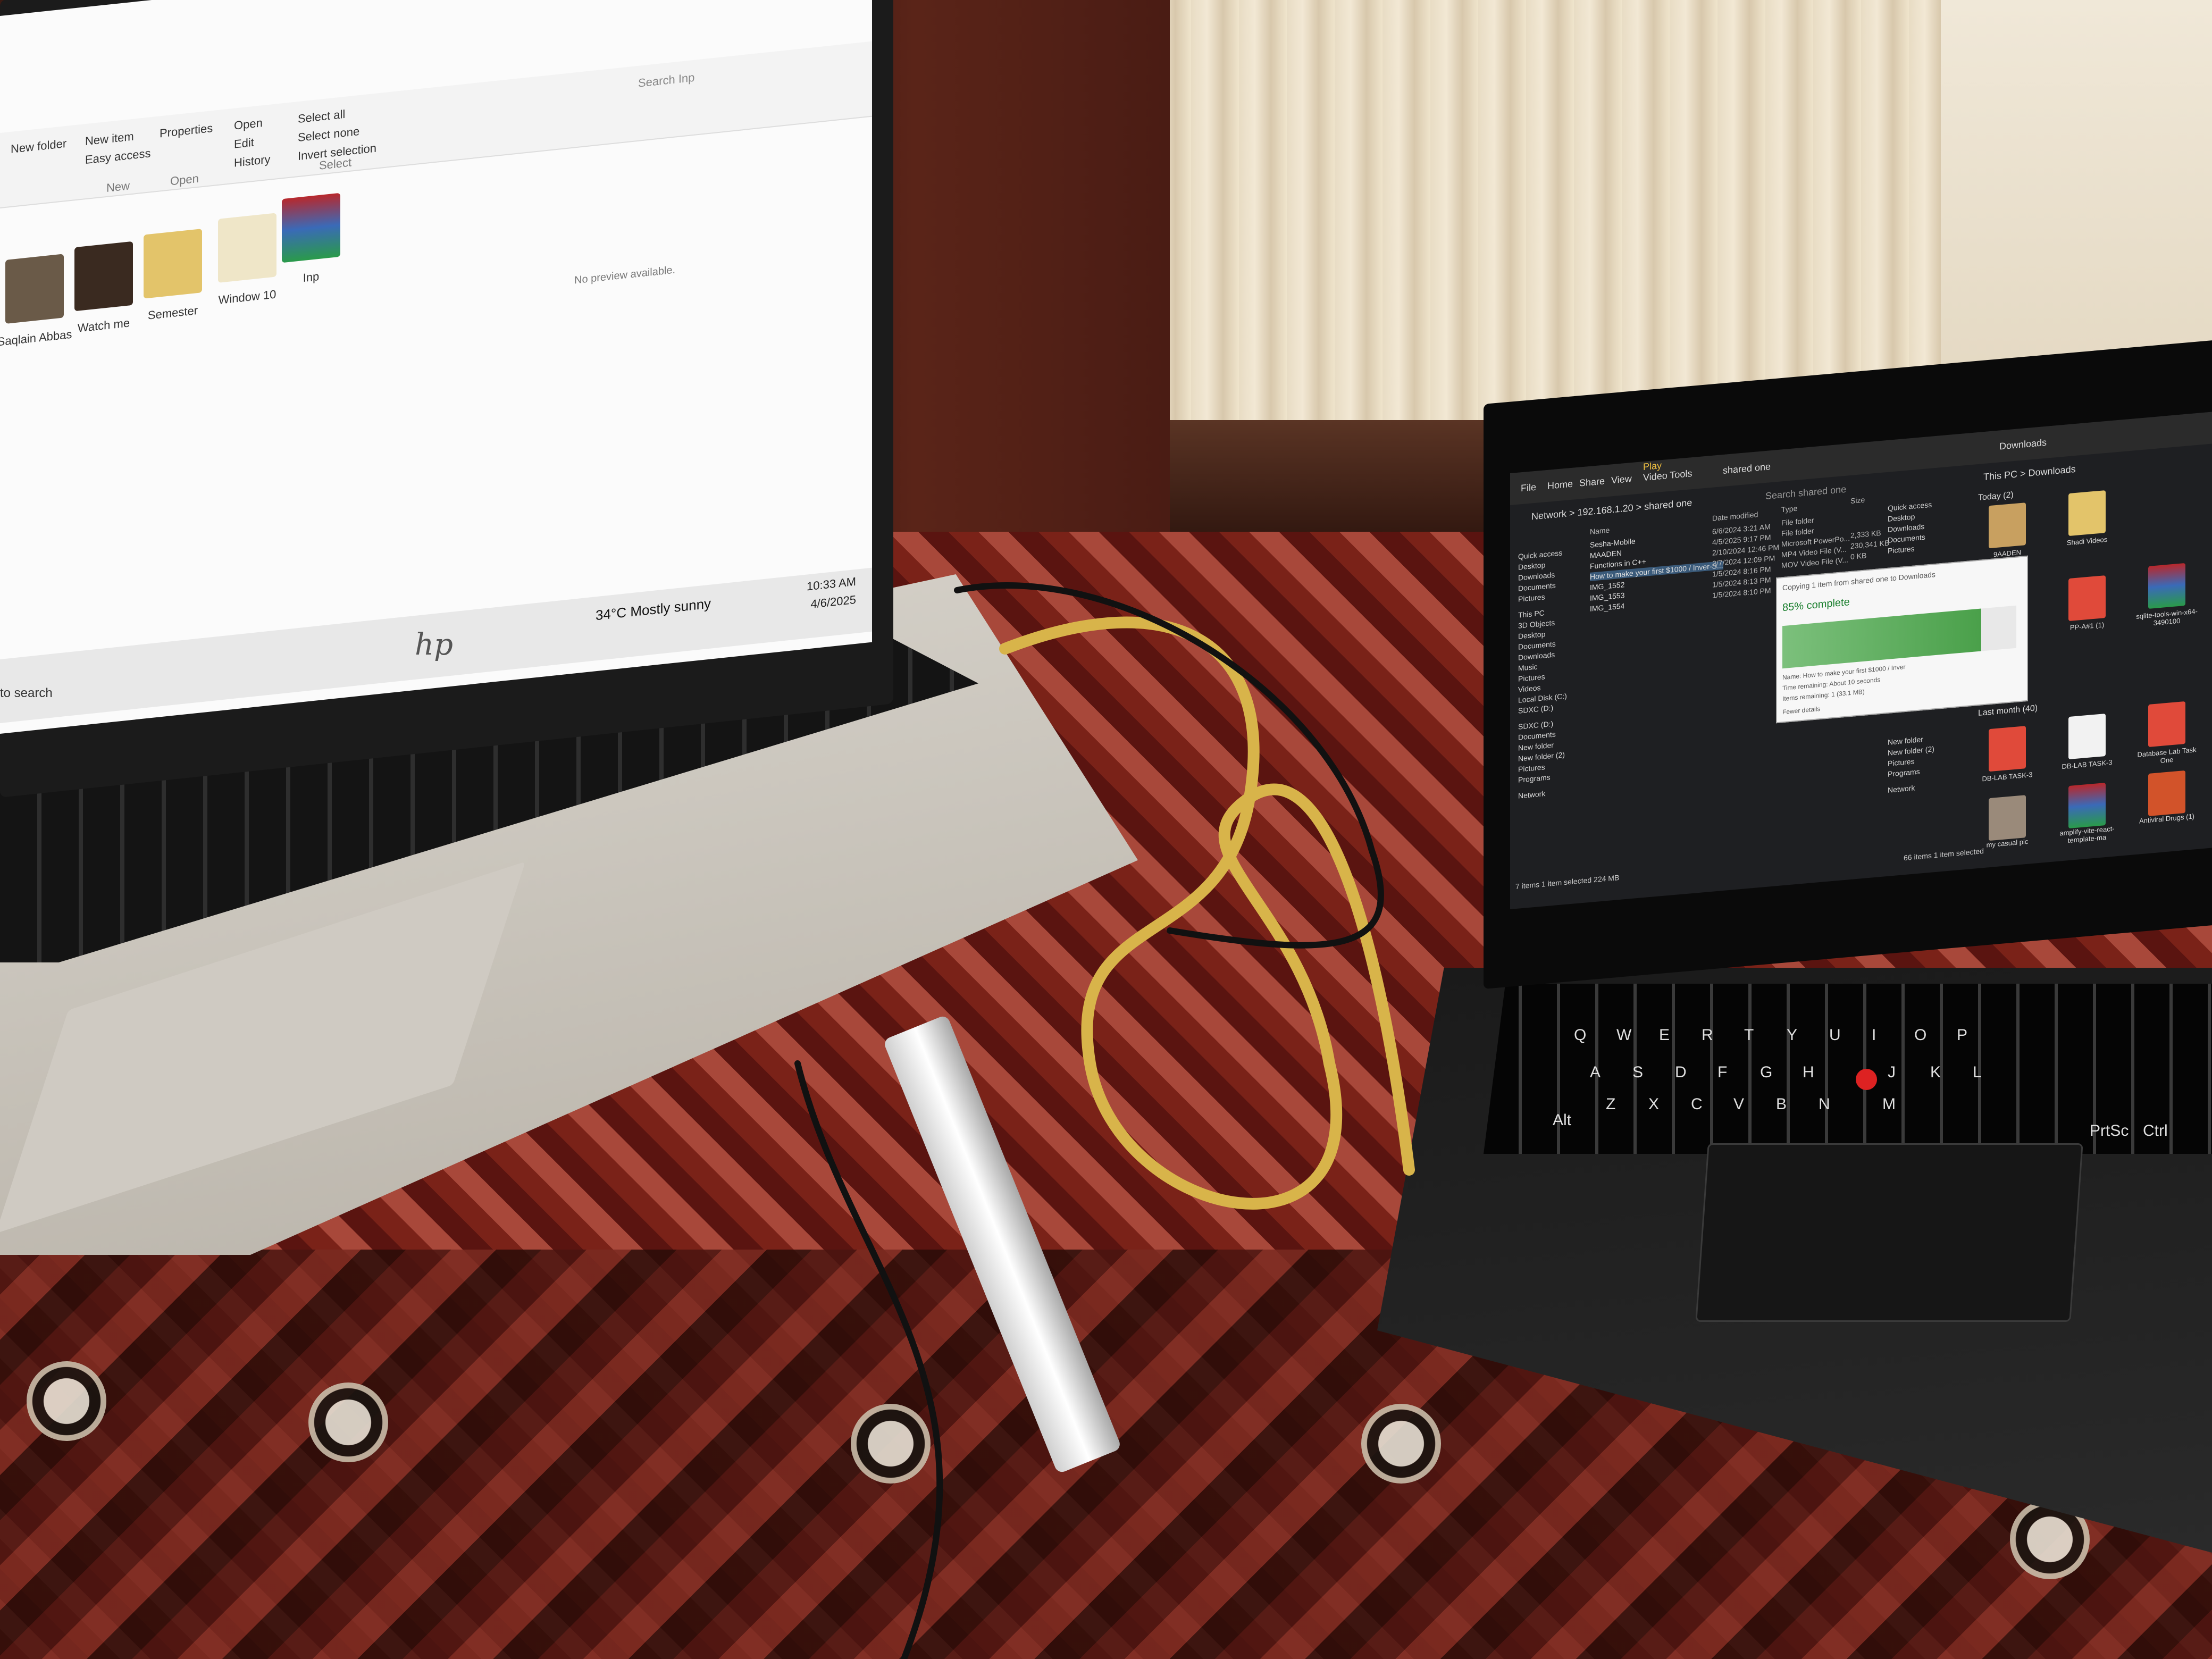 The image size is (2212, 1659). What do you see at coordinates (1207, 913) in the screenshot?
I see `yellow-ethernet-cable` at bounding box center [1207, 913].